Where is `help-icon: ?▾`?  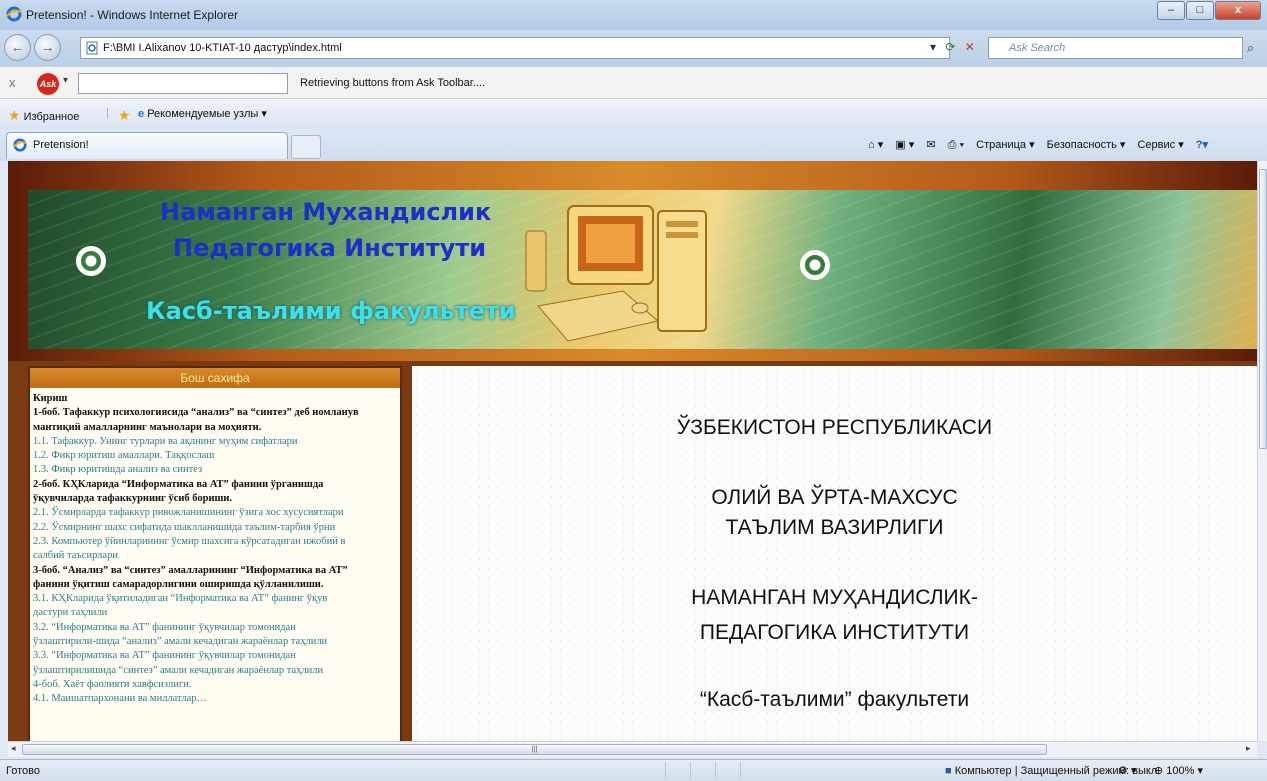
help-icon: ?▾ is located at coordinates (1202, 145).